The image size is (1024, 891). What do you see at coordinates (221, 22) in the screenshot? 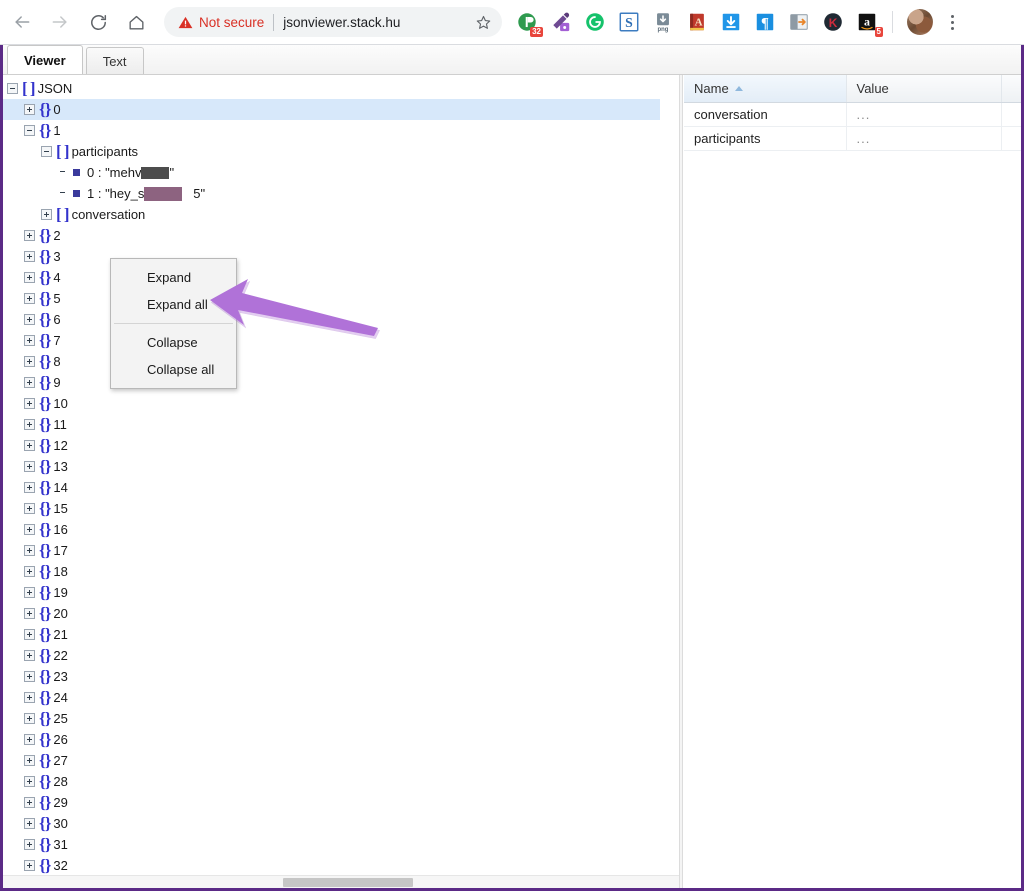
I see `security-indicator: Not secure` at bounding box center [221, 22].